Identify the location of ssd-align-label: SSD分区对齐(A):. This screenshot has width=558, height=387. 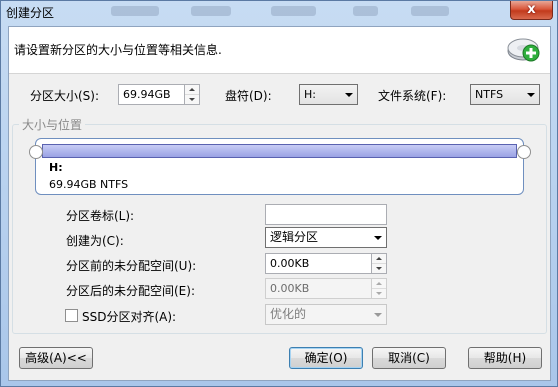
(129, 317).